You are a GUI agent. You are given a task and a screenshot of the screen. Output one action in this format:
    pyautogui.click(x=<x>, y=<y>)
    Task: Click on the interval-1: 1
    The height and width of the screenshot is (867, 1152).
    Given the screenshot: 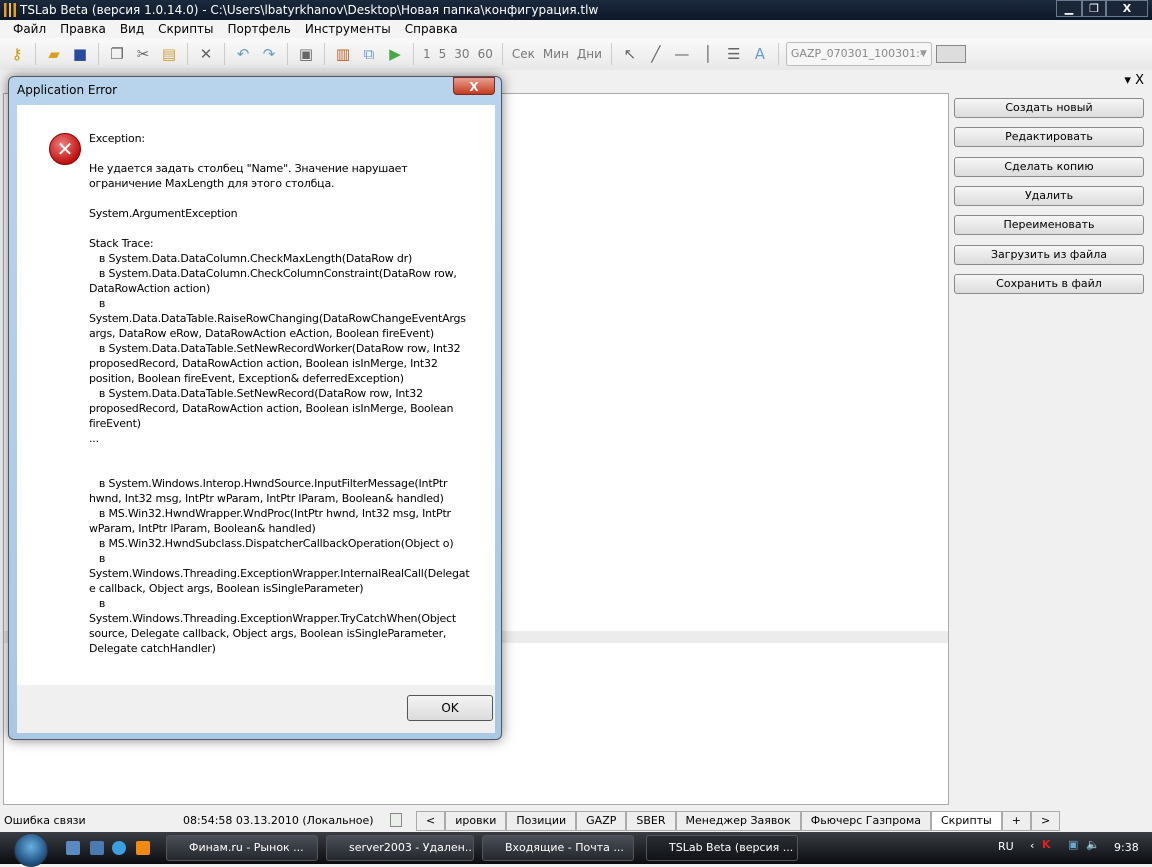 What is the action you would take?
    pyautogui.click(x=427, y=54)
    